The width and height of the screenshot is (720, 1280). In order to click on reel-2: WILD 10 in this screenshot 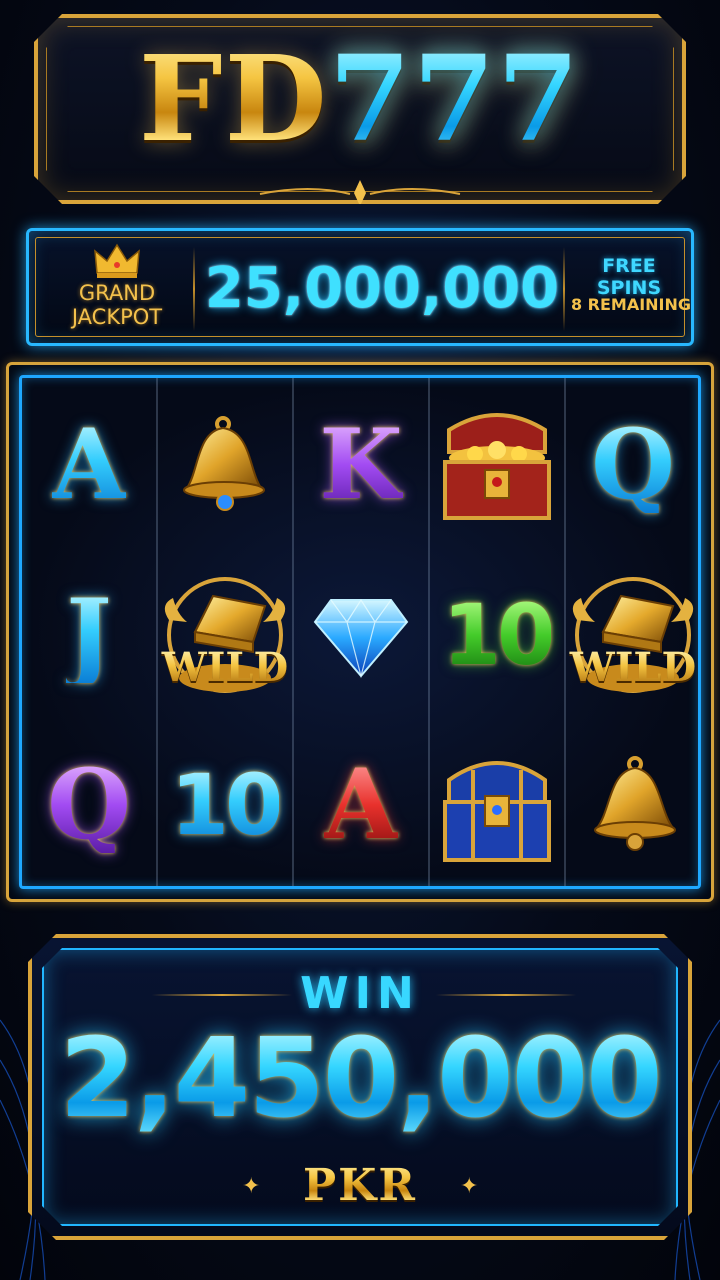, I will do `click(226, 632)`.